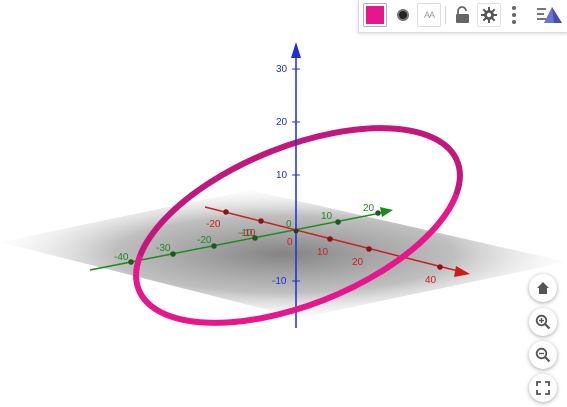  Describe the element at coordinates (121, 257) in the screenshot. I see `y-tick-label: -40` at that location.